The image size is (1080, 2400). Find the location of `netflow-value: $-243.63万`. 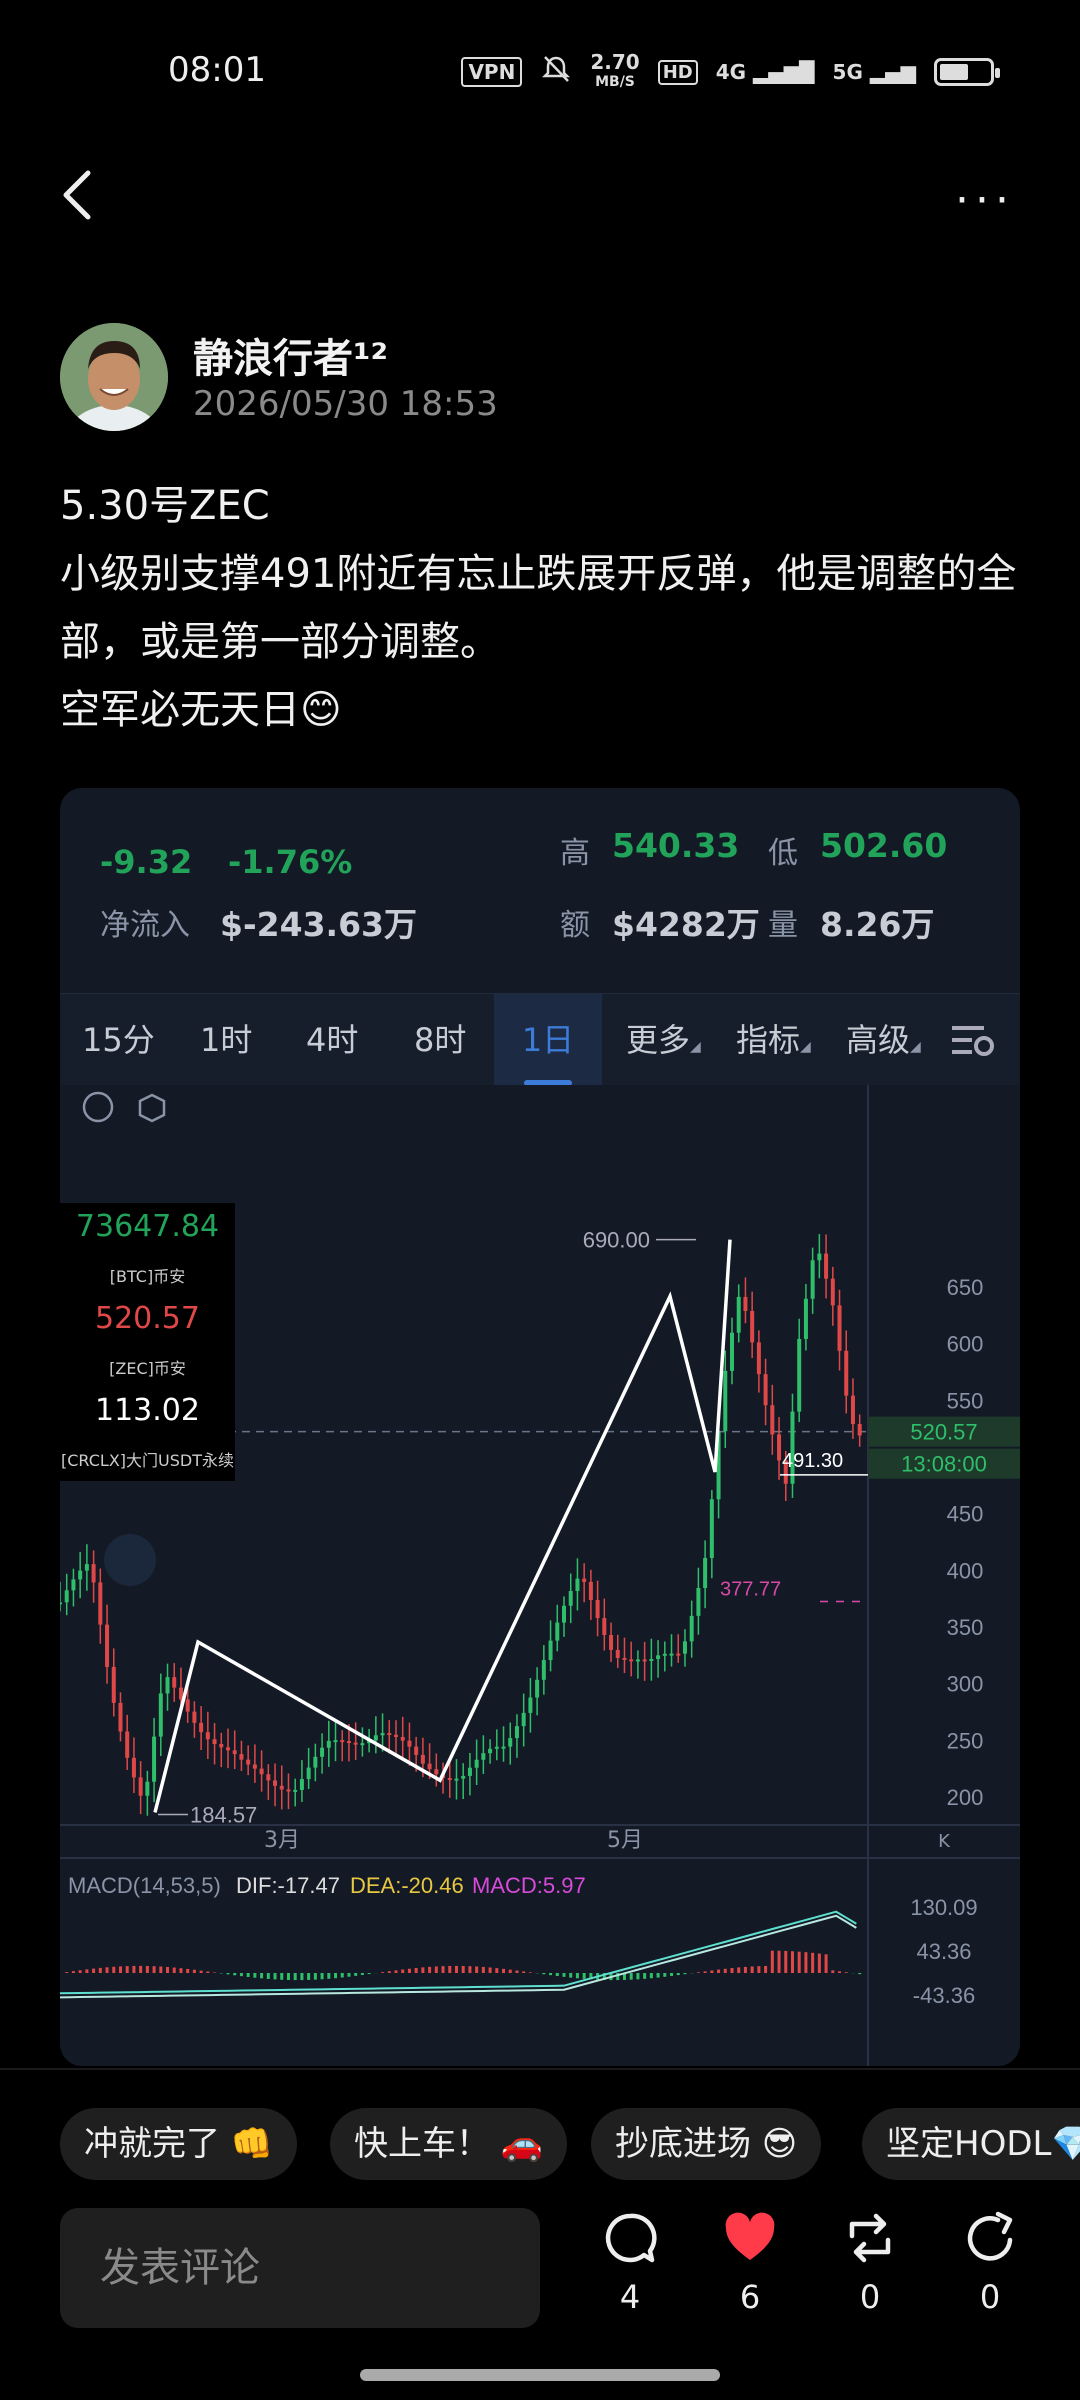

netflow-value: $-243.63万 is located at coordinates (319, 924).